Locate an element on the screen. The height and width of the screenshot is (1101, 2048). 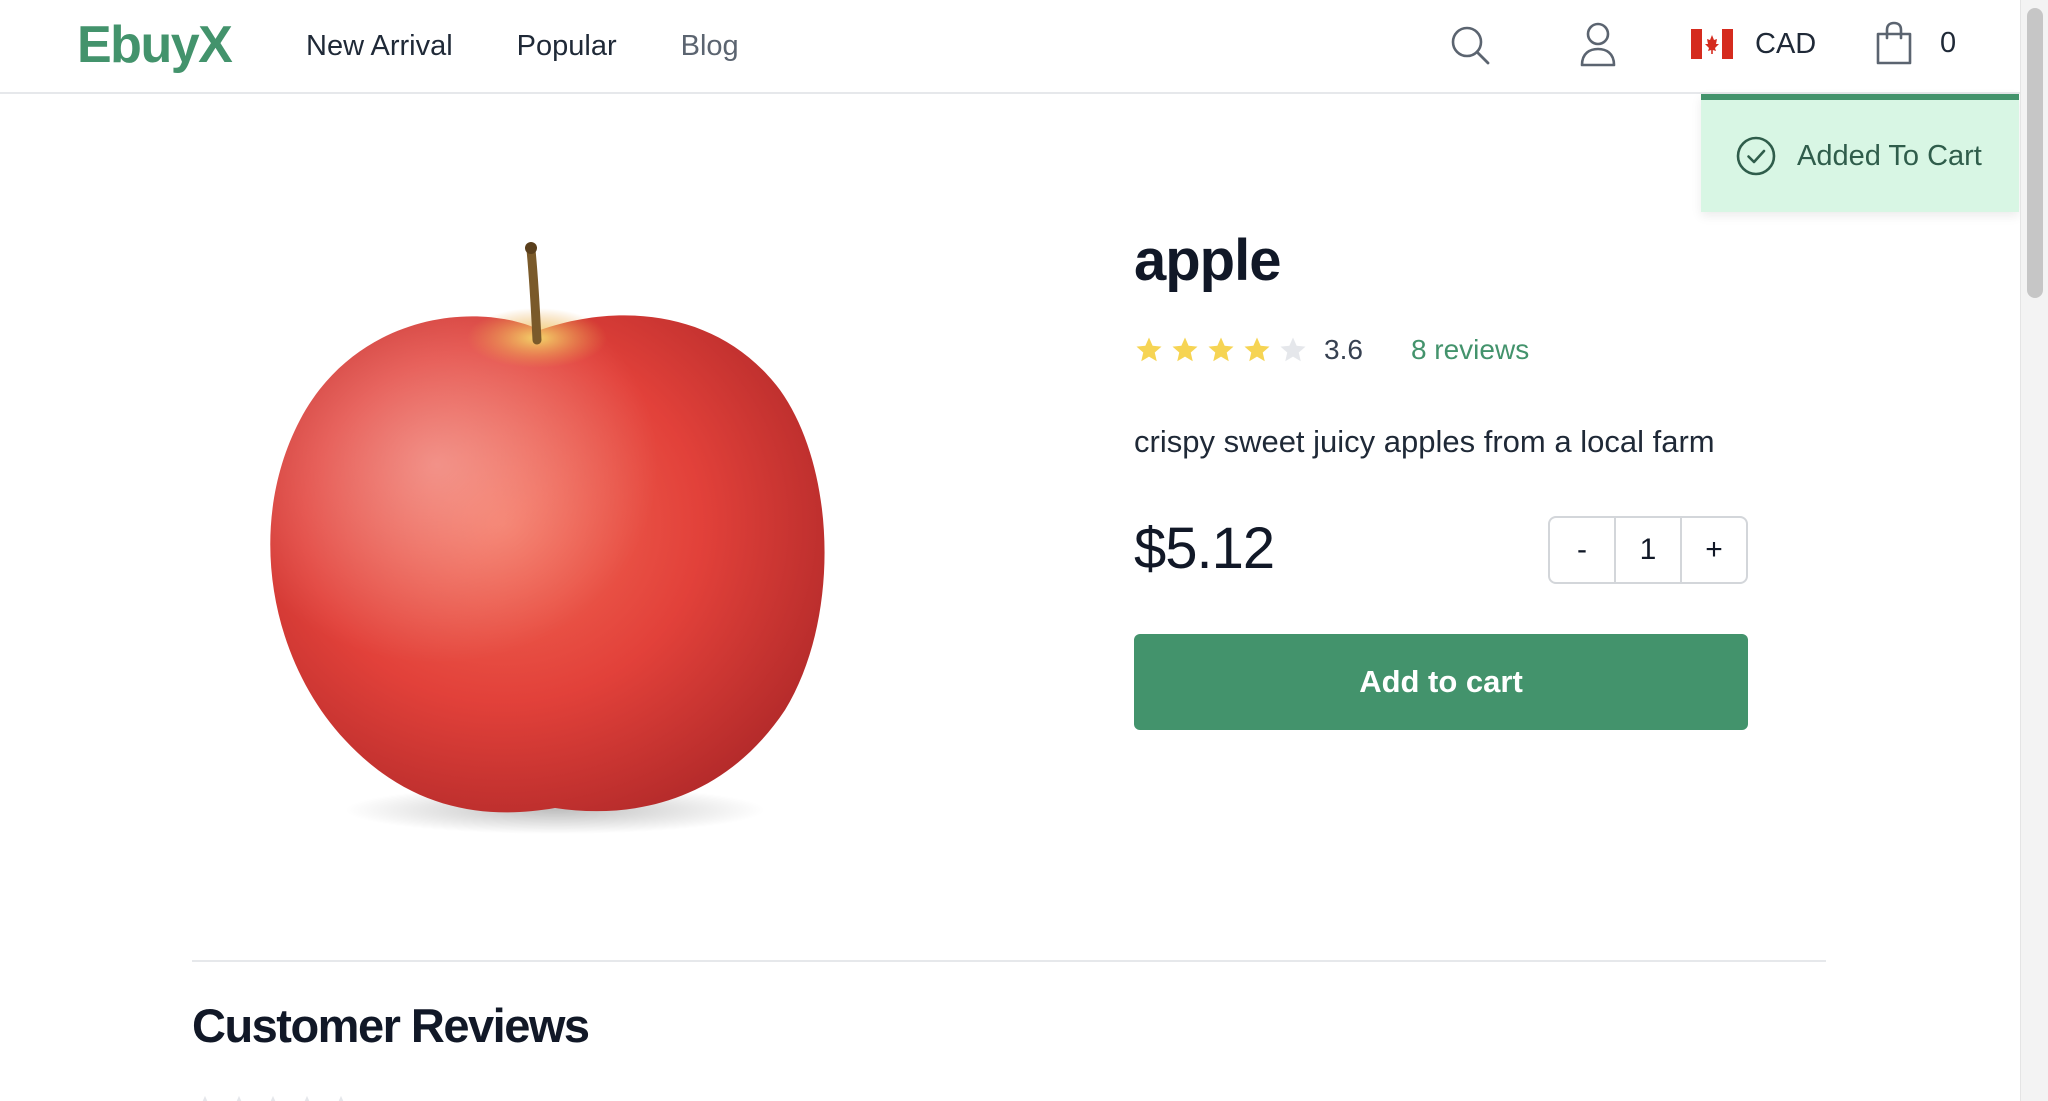
section-divider is located at coordinates (1009, 961).